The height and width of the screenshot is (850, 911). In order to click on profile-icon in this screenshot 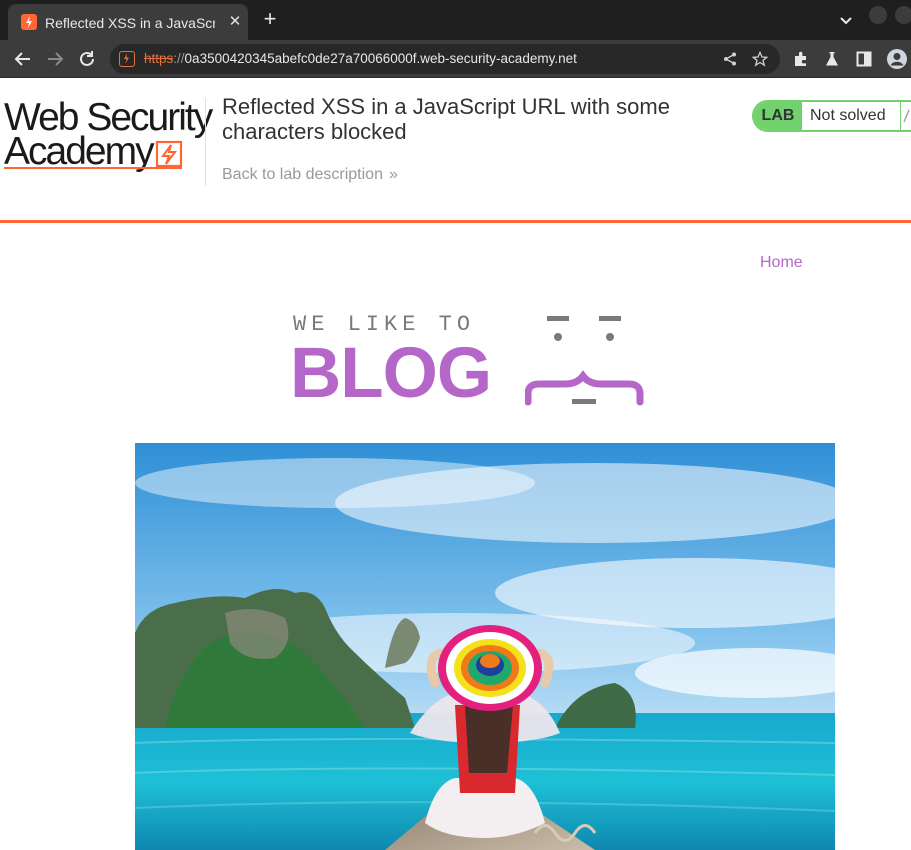, I will do `click(897, 59)`.